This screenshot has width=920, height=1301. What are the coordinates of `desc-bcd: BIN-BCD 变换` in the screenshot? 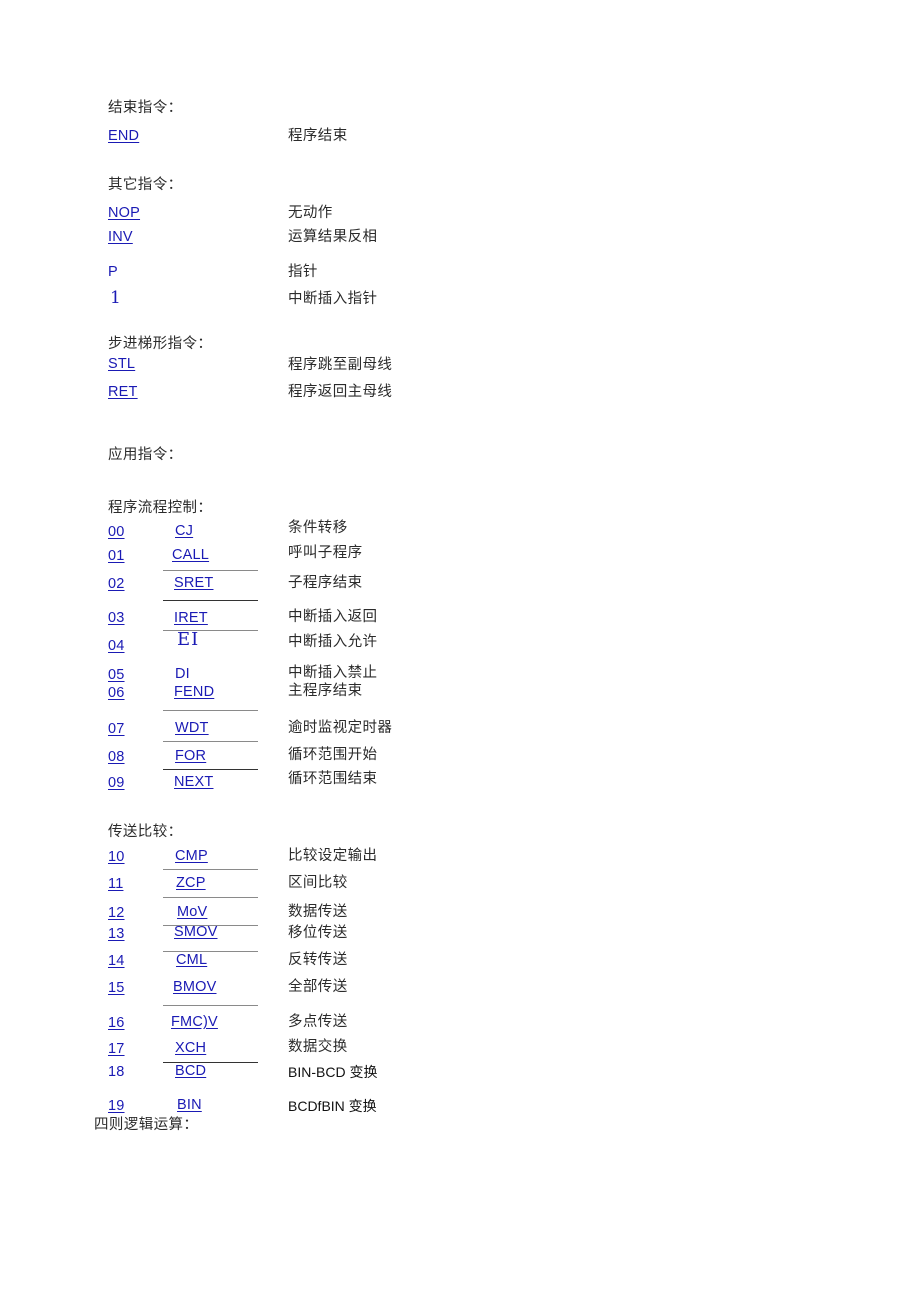 It's located at (333, 1072).